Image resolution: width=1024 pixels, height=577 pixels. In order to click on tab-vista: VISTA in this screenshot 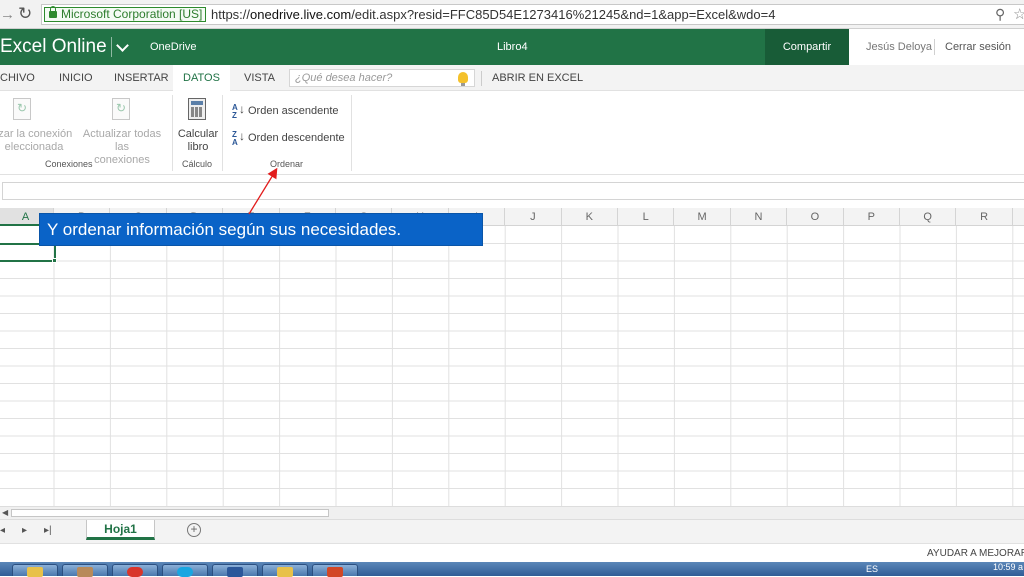, I will do `click(259, 78)`.